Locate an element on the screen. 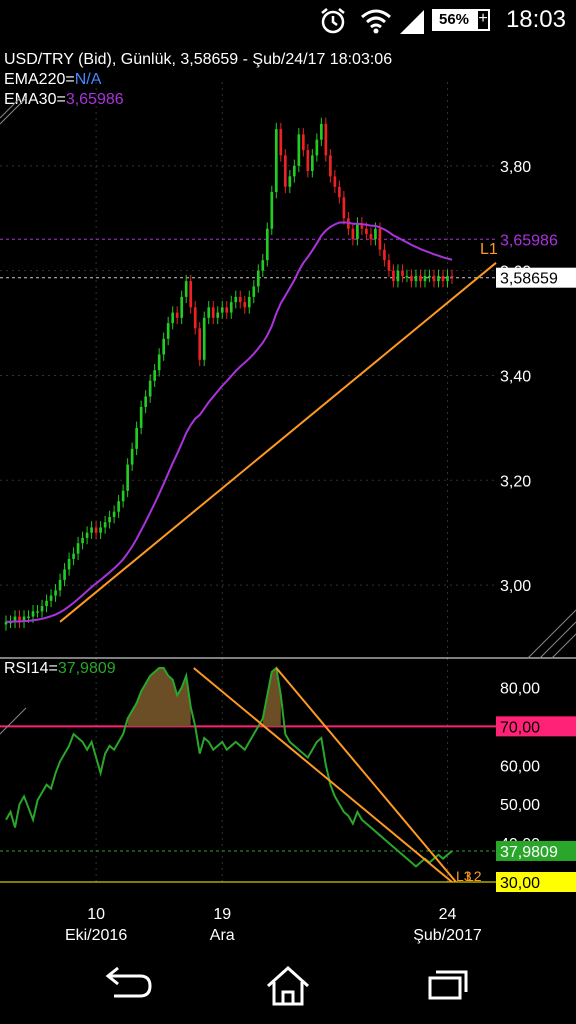  x-tick-sublabel: Şub/2017 is located at coordinates (447, 935).